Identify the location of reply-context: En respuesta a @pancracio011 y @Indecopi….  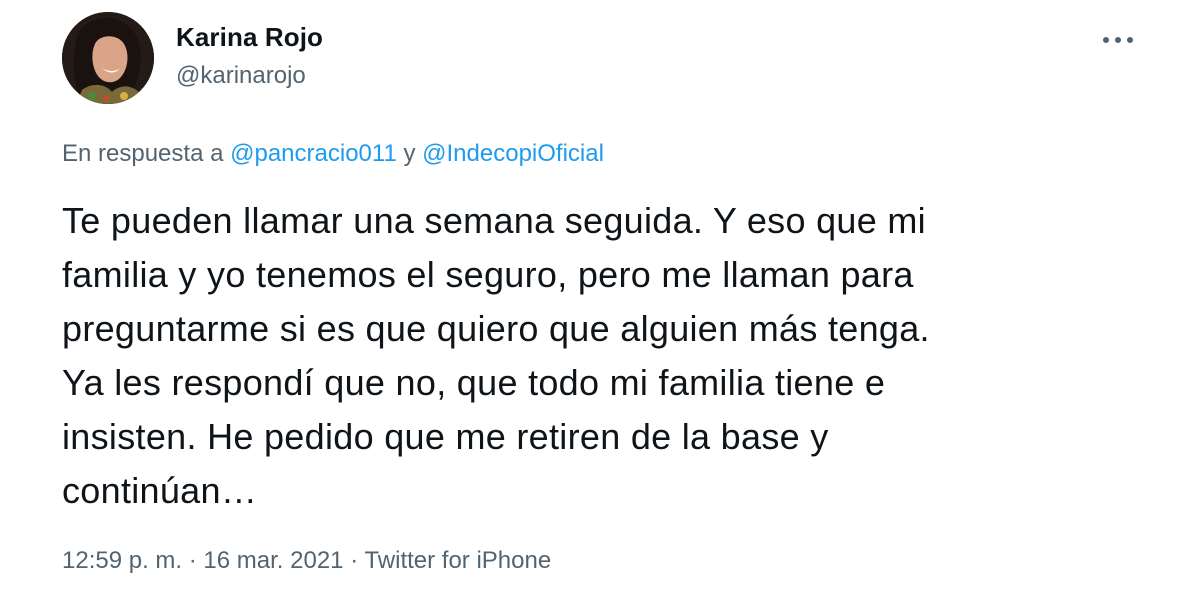
(333, 154).